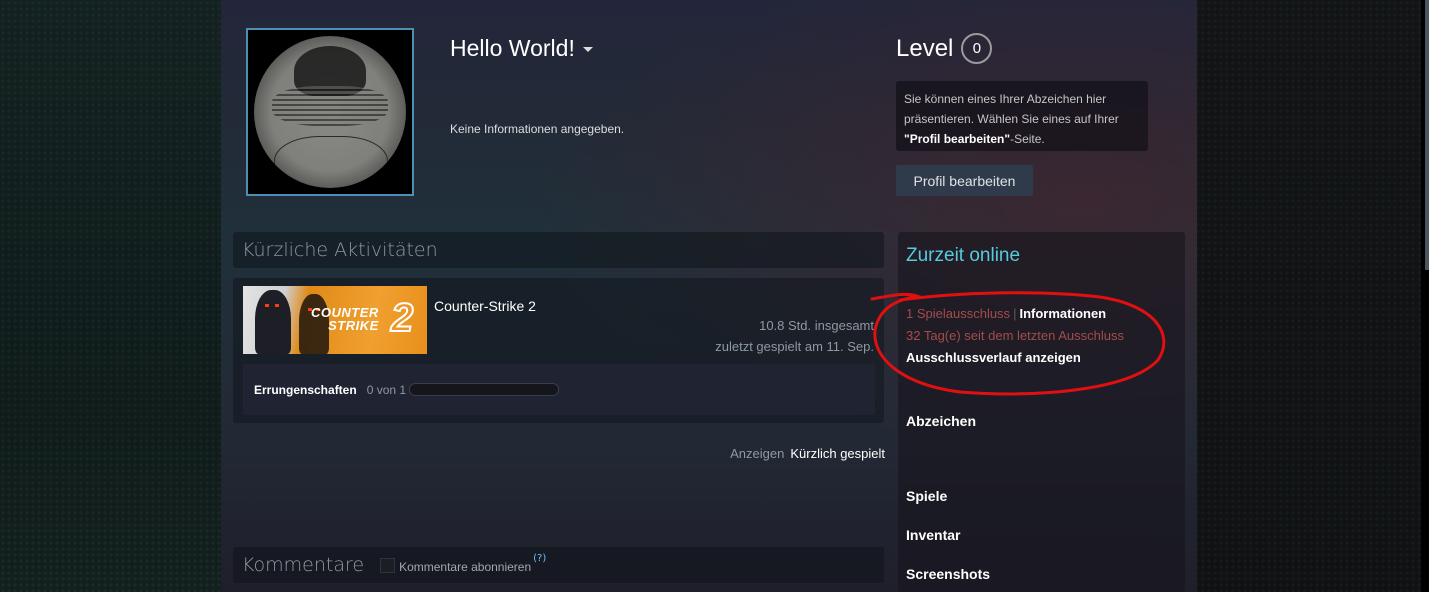  I want to click on recent-activity-title: Kürzliche Aktivitäten, so click(340, 250).